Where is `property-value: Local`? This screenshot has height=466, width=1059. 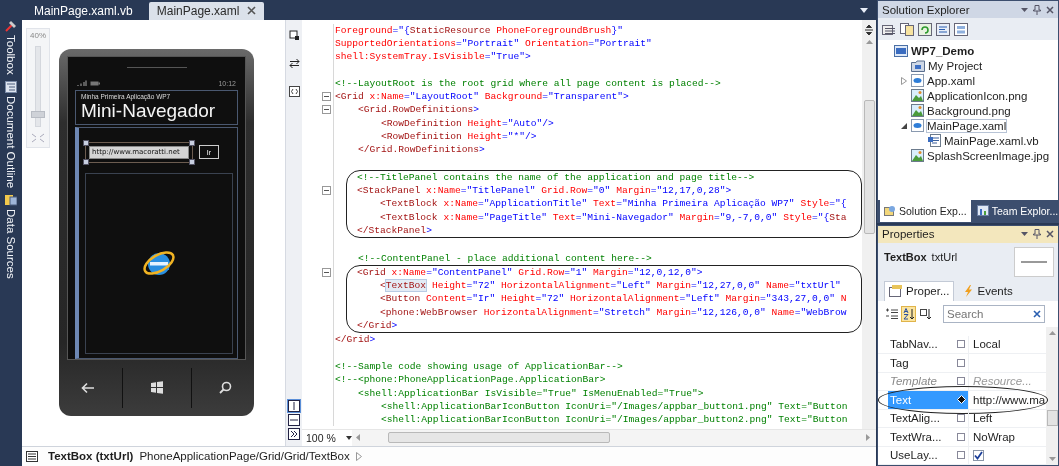 property-value: Local is located at coordinates (987, 344).